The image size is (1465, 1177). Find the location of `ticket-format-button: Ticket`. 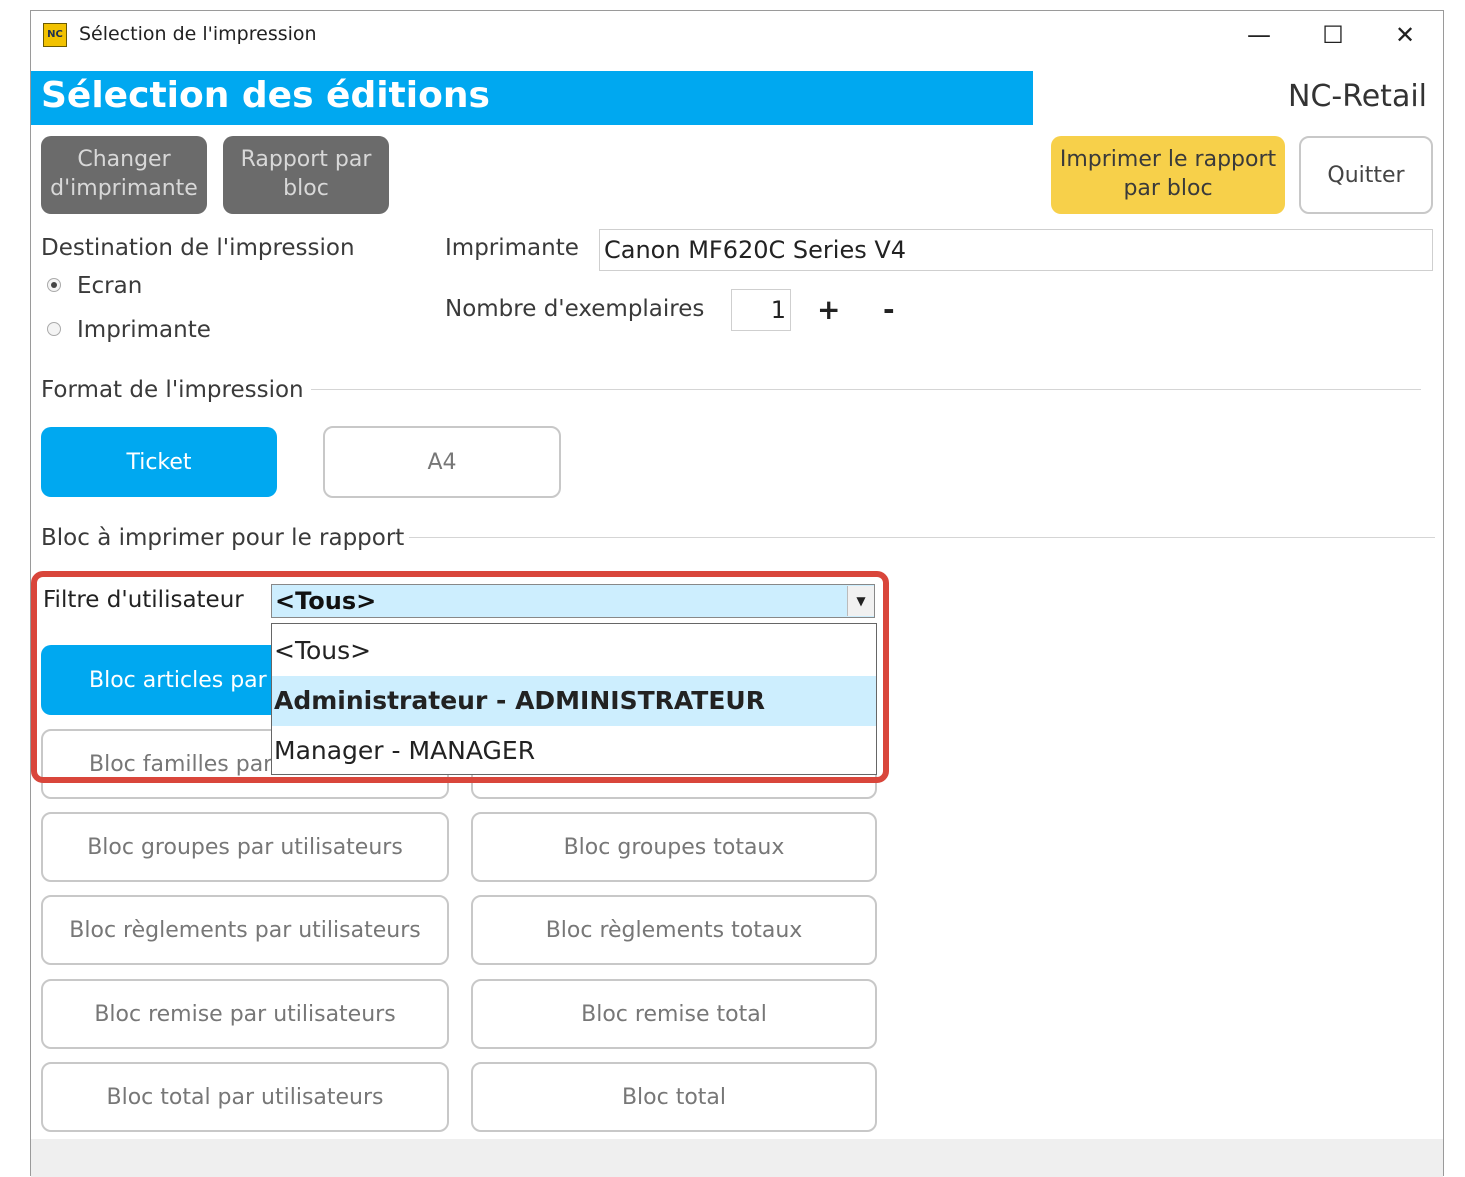

ticket-format-button: Ticket is located at coordinates (159, 462).